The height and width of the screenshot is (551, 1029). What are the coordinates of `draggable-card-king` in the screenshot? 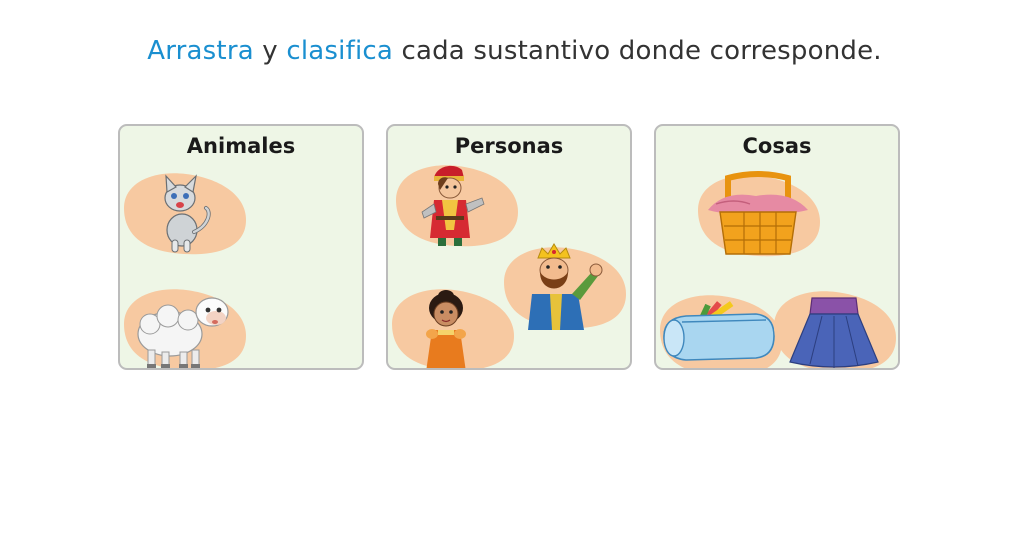 It's located at (564, 286).